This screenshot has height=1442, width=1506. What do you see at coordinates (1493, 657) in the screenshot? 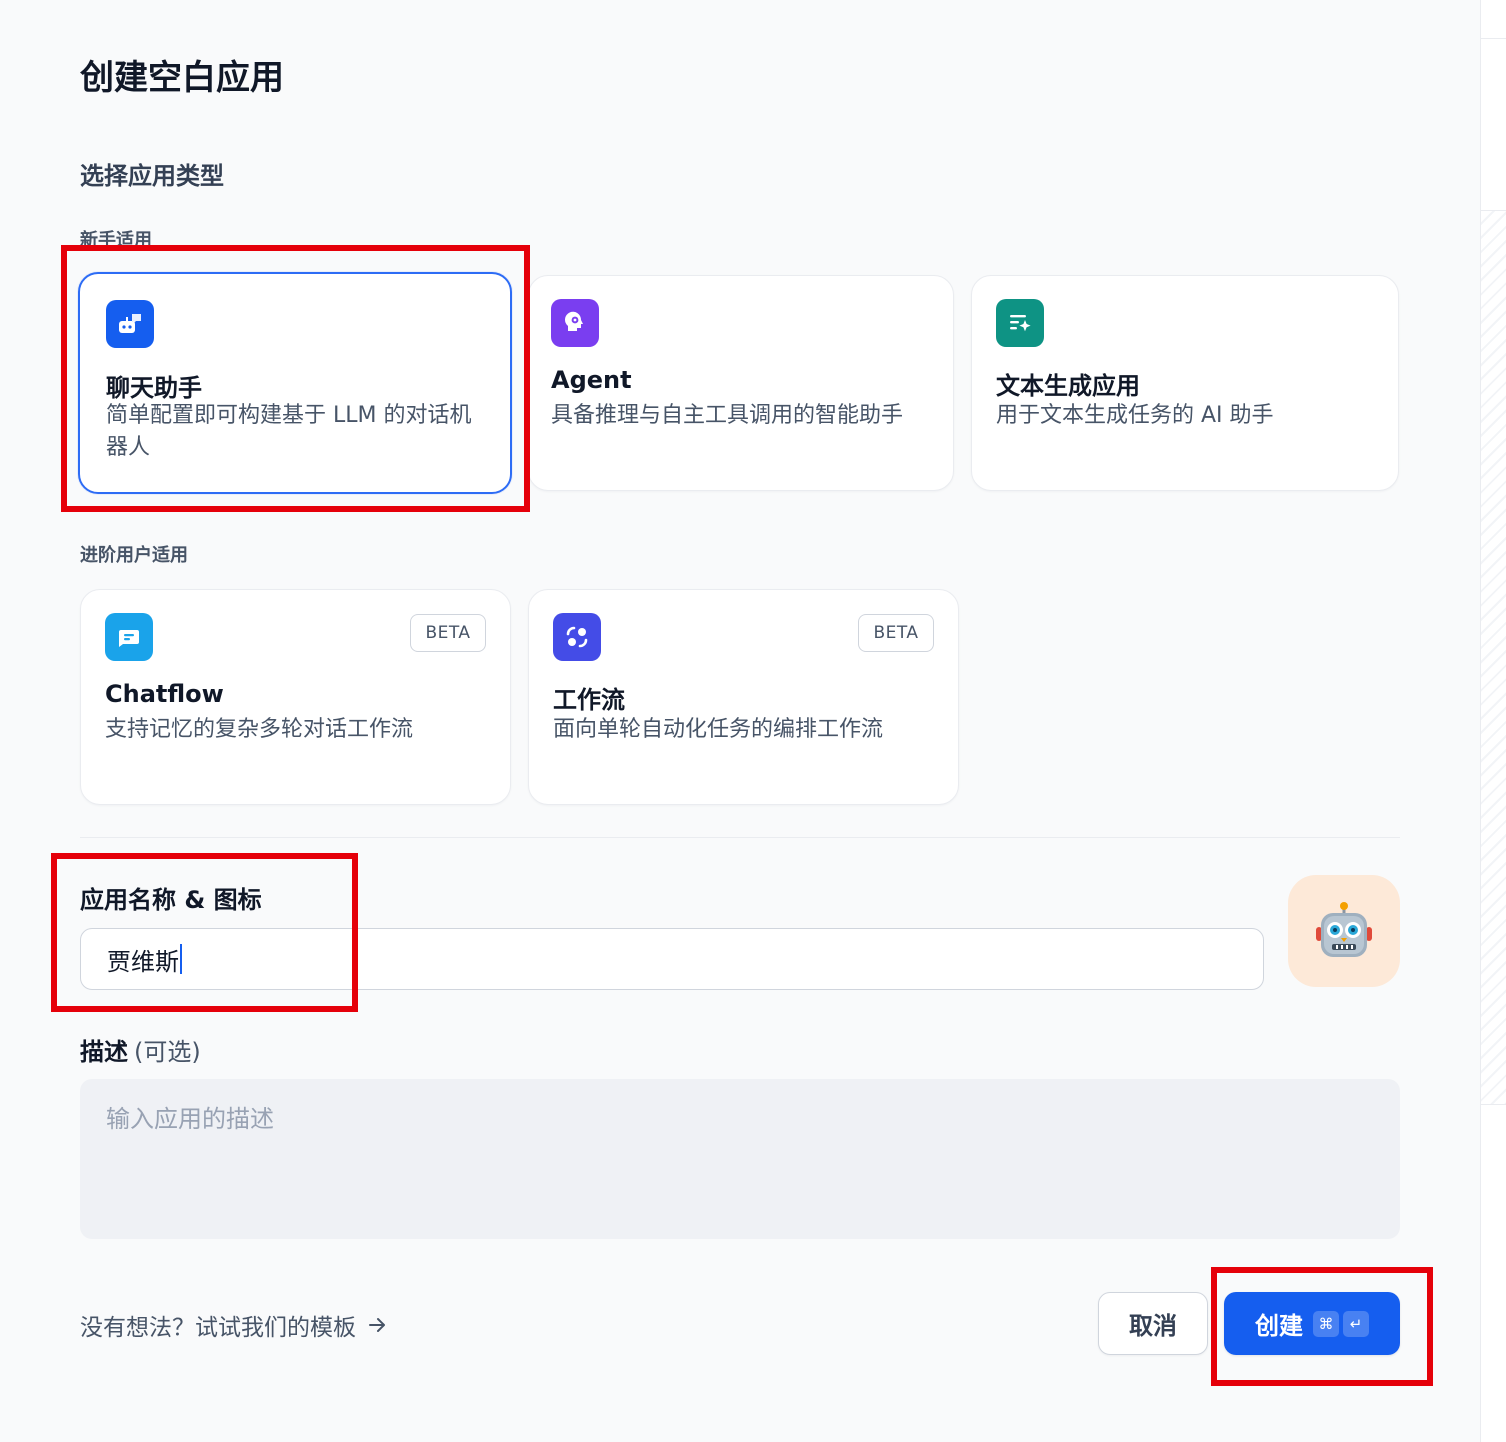
I see `panel-scrollbar-track` at bounding box center [1493, 657].